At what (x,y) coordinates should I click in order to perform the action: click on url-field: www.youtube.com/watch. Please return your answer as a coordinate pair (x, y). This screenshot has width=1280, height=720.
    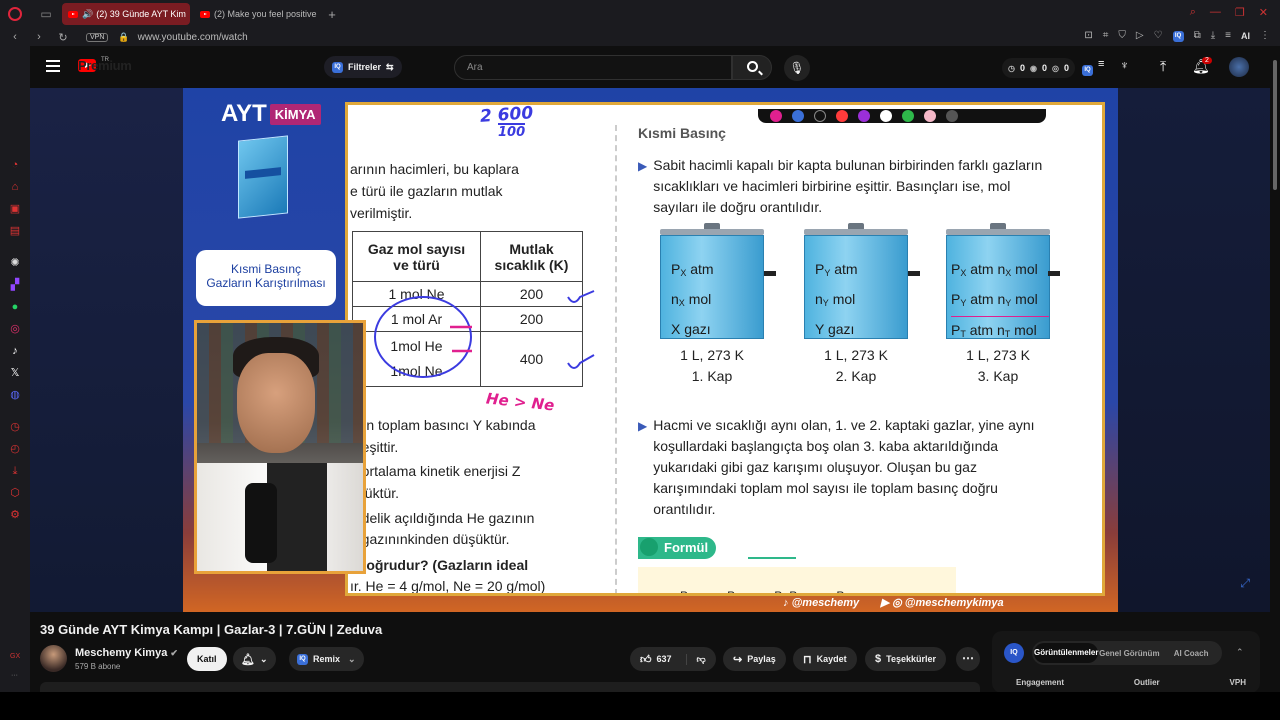
    Looking at the image, I should click on (193, 37).